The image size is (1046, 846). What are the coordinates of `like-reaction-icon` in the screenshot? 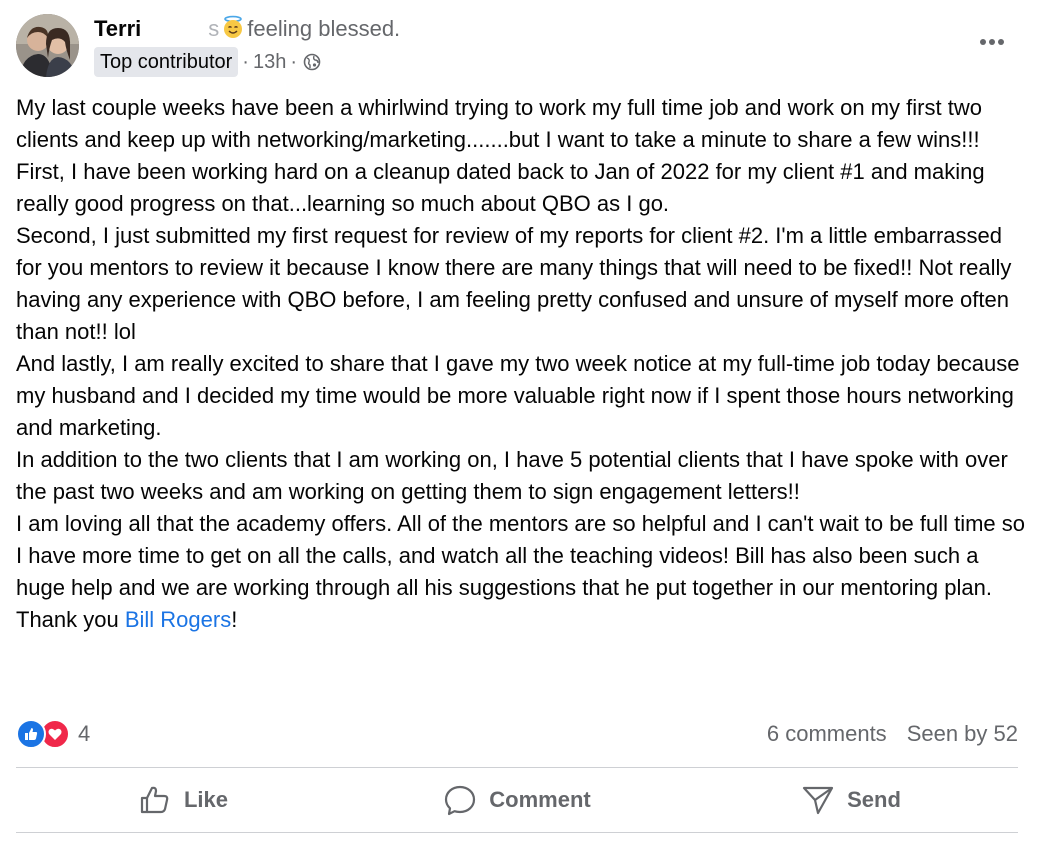 It's located at (31, 734).